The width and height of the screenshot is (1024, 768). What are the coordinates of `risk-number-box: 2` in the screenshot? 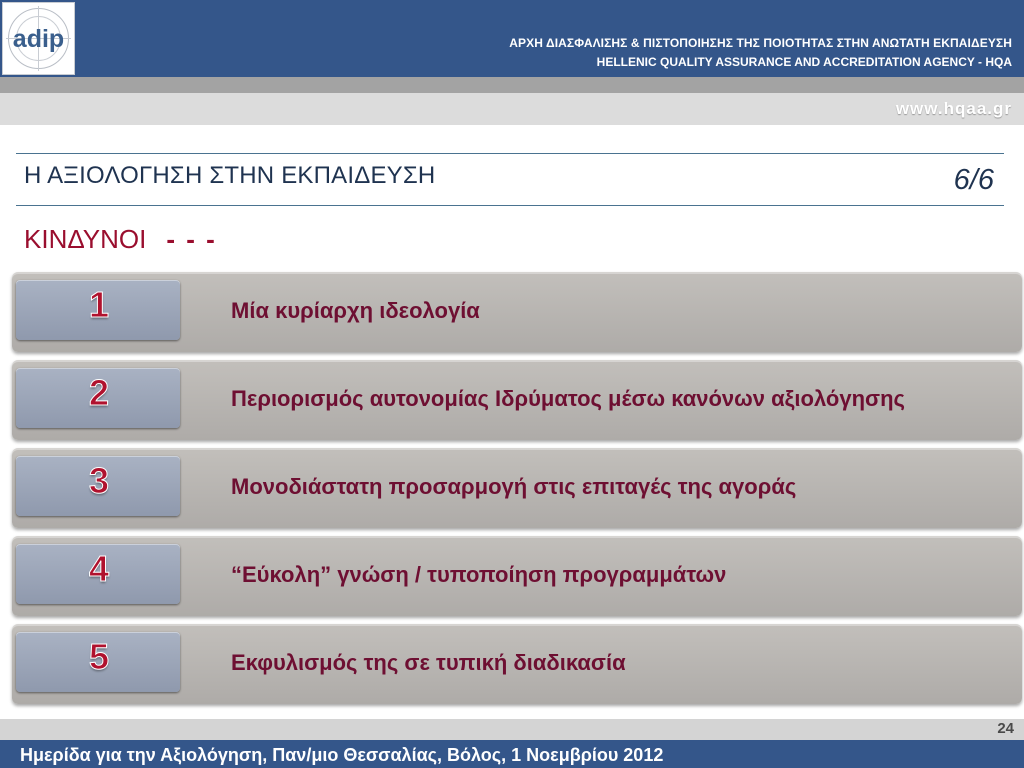 It's located at (98, 398).